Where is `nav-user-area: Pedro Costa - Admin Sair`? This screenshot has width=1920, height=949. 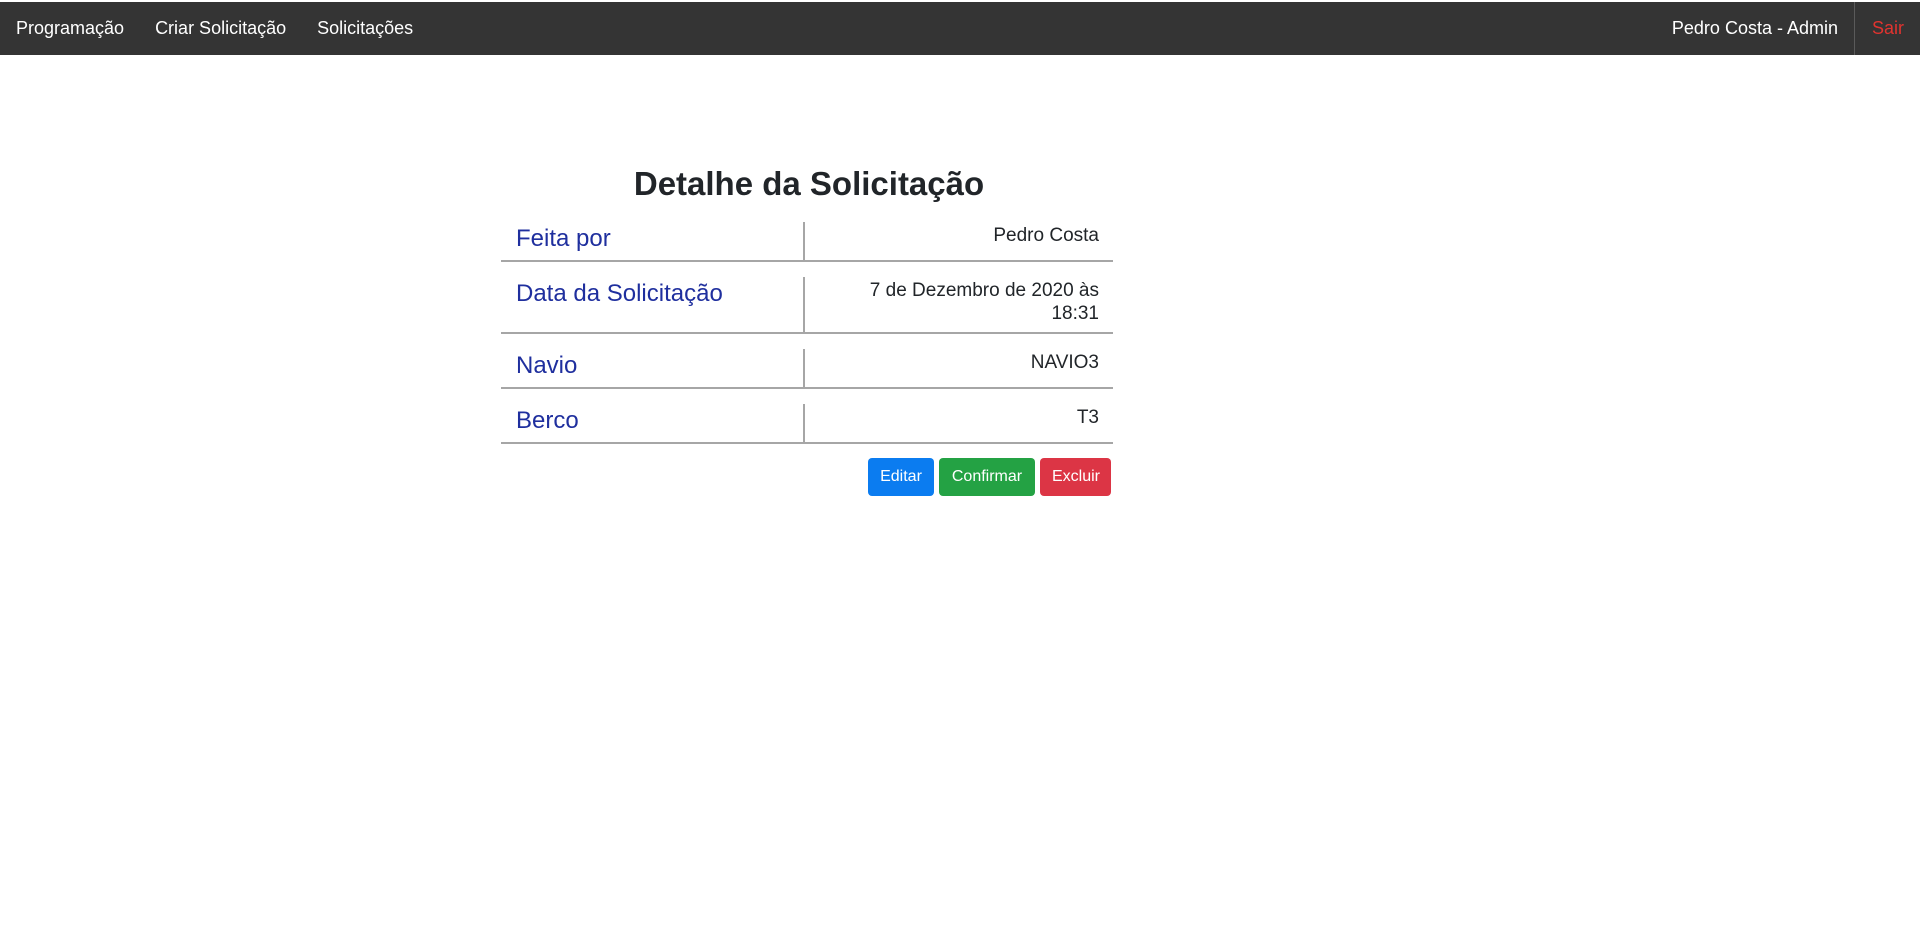
nav-user-area: Pedro Costa - Admin Sair is located at coordinates (1796, 28).